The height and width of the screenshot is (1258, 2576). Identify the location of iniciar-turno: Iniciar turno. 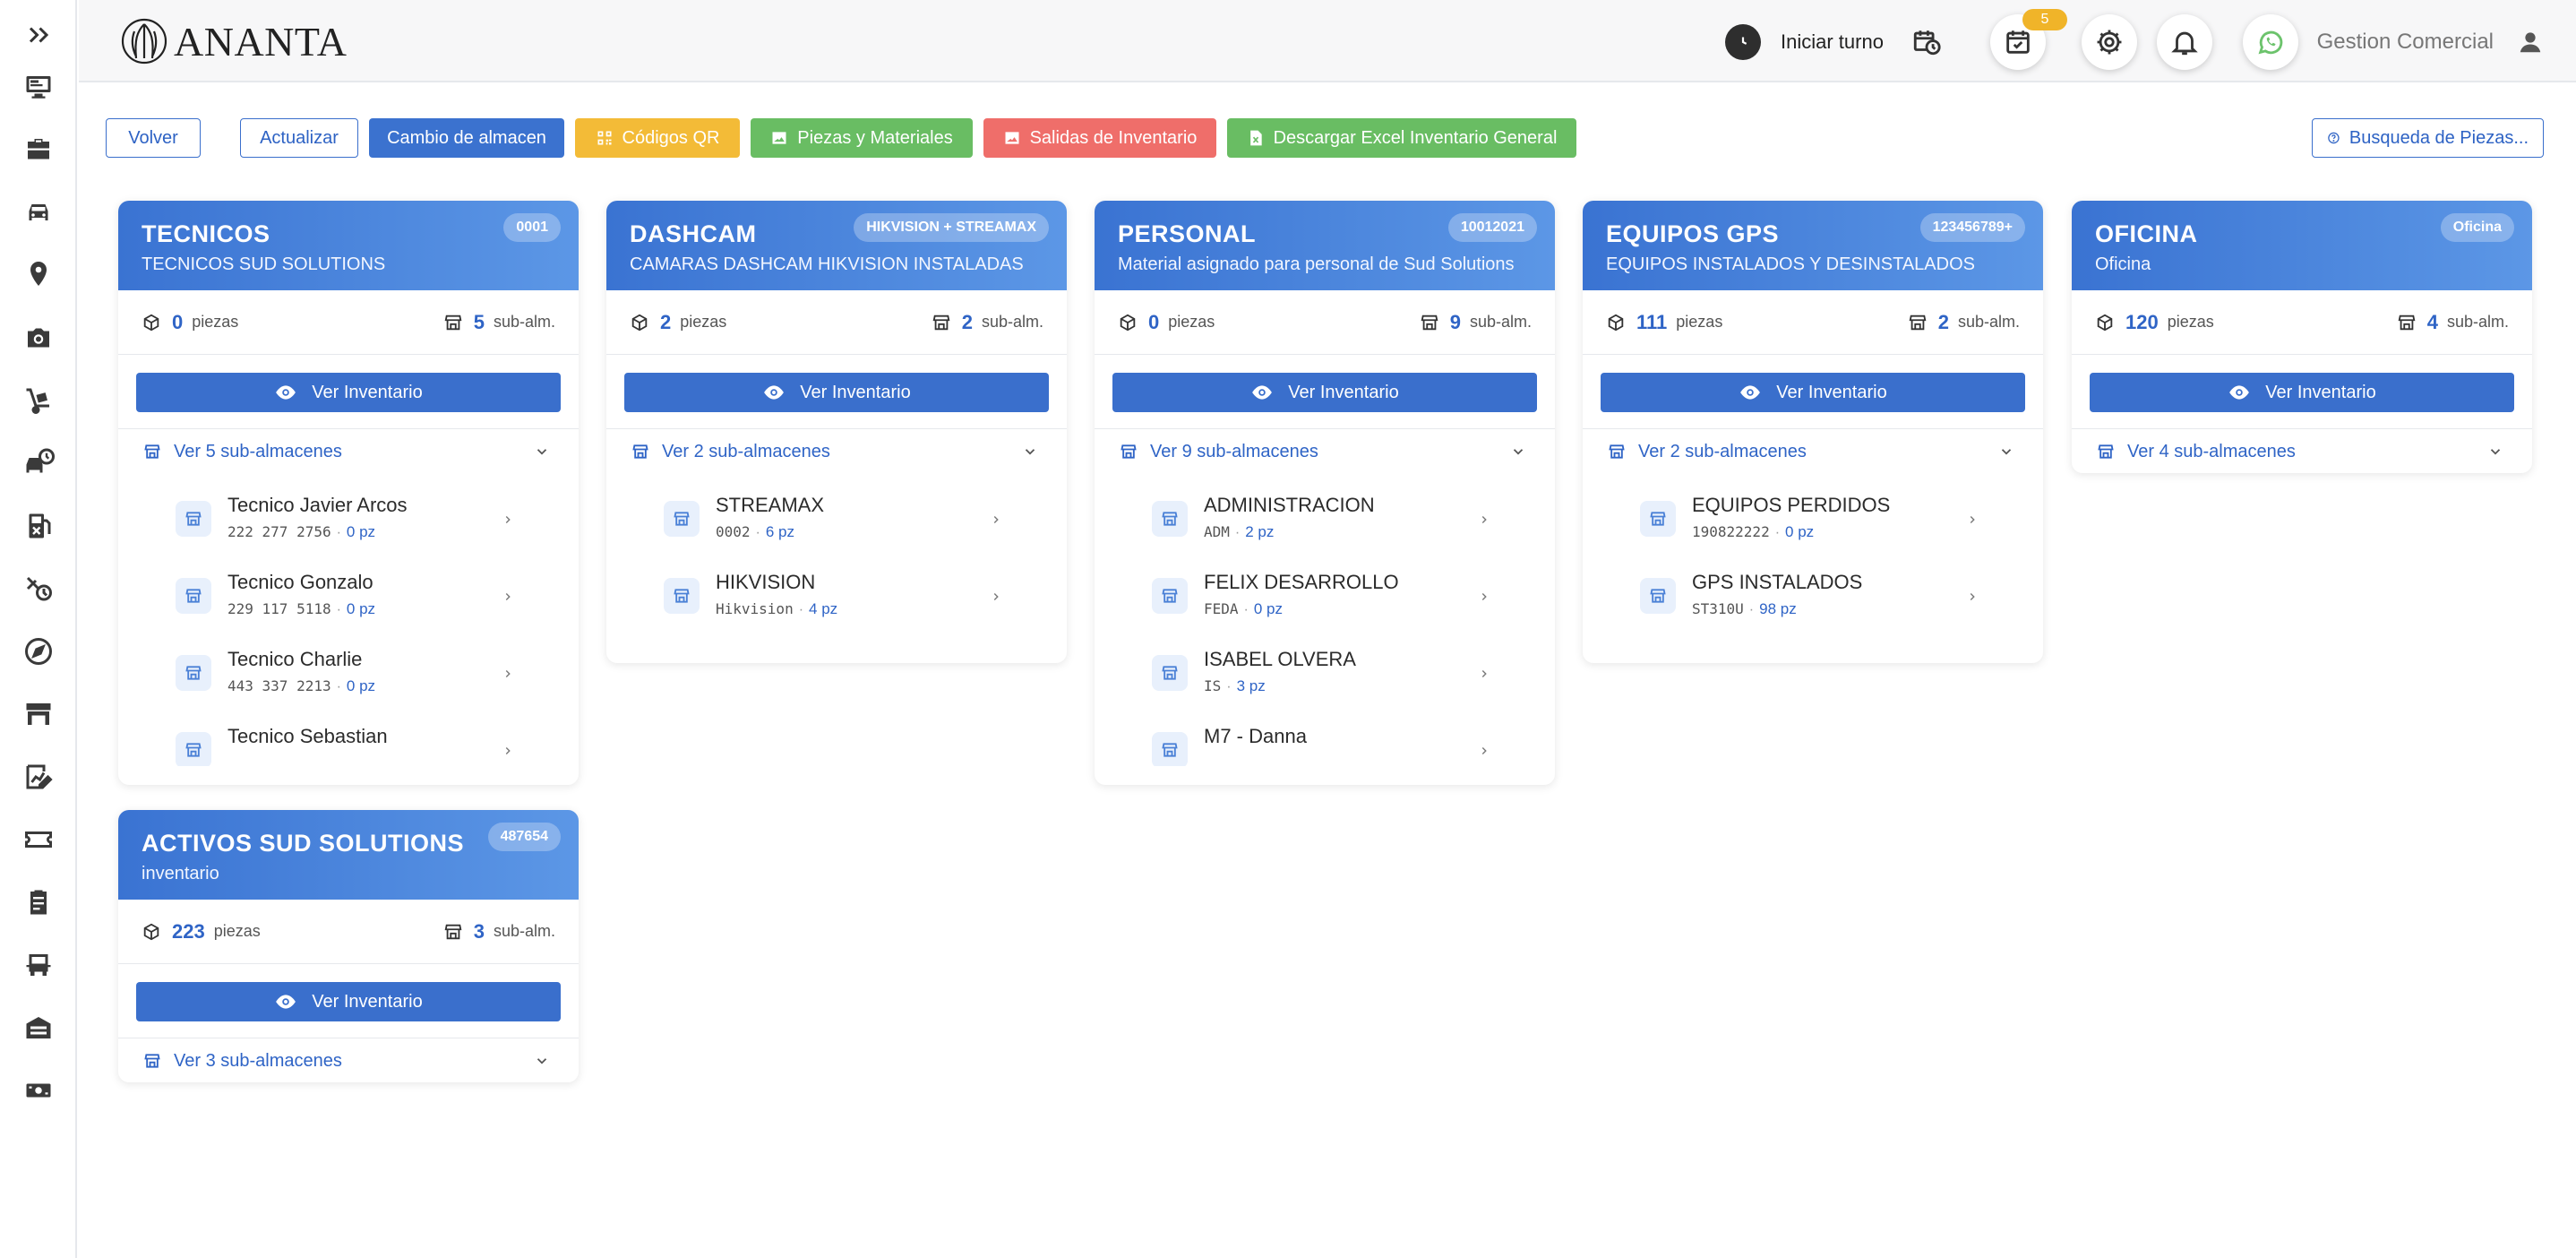
(1804, 42).